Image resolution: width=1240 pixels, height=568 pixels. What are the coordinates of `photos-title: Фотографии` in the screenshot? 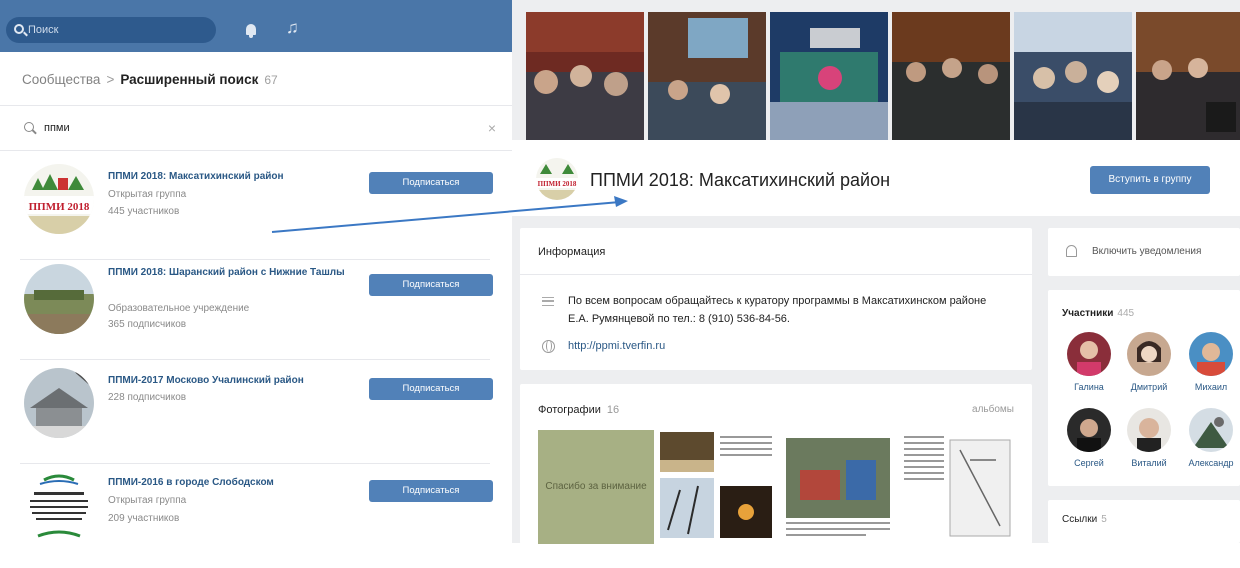 It's located at (569, 410).